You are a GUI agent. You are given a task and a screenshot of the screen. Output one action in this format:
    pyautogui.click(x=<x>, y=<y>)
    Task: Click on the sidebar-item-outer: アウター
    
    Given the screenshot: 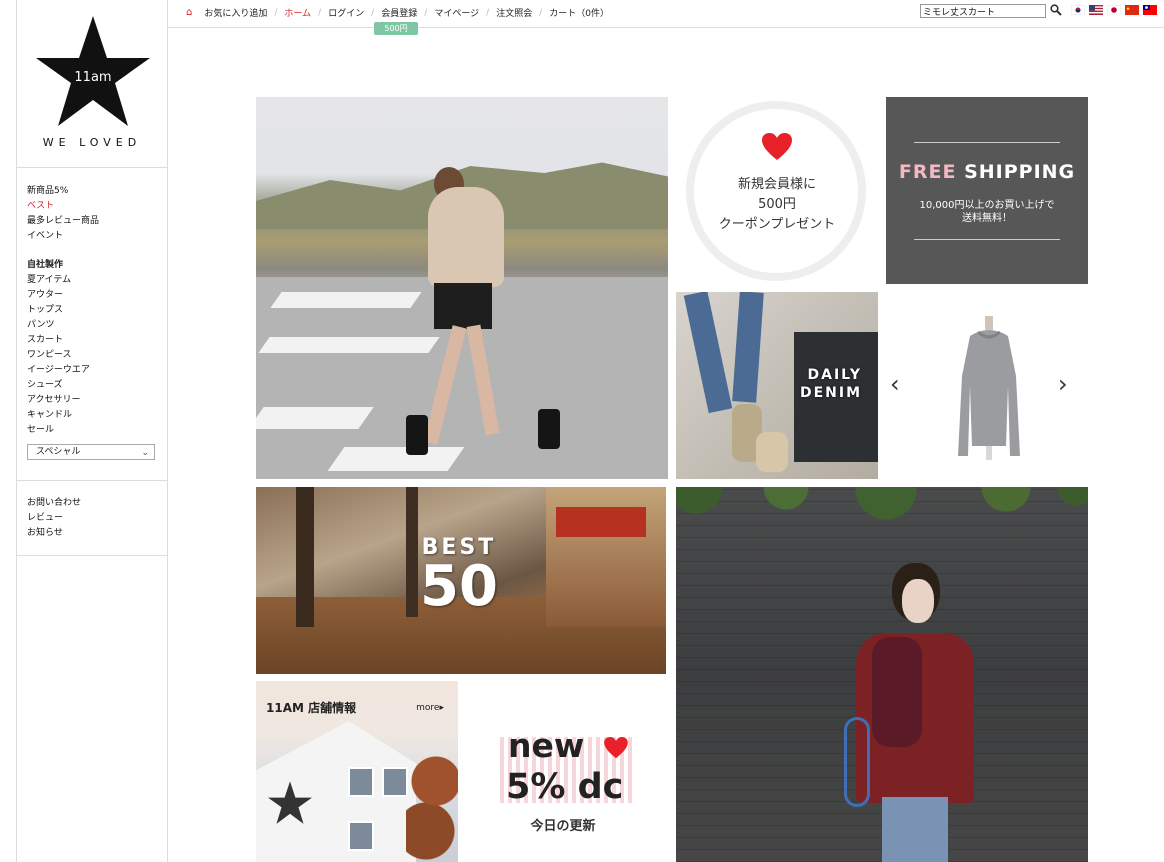 What is the action you would take?
    pyautogui.click(x=97, y=295)
    